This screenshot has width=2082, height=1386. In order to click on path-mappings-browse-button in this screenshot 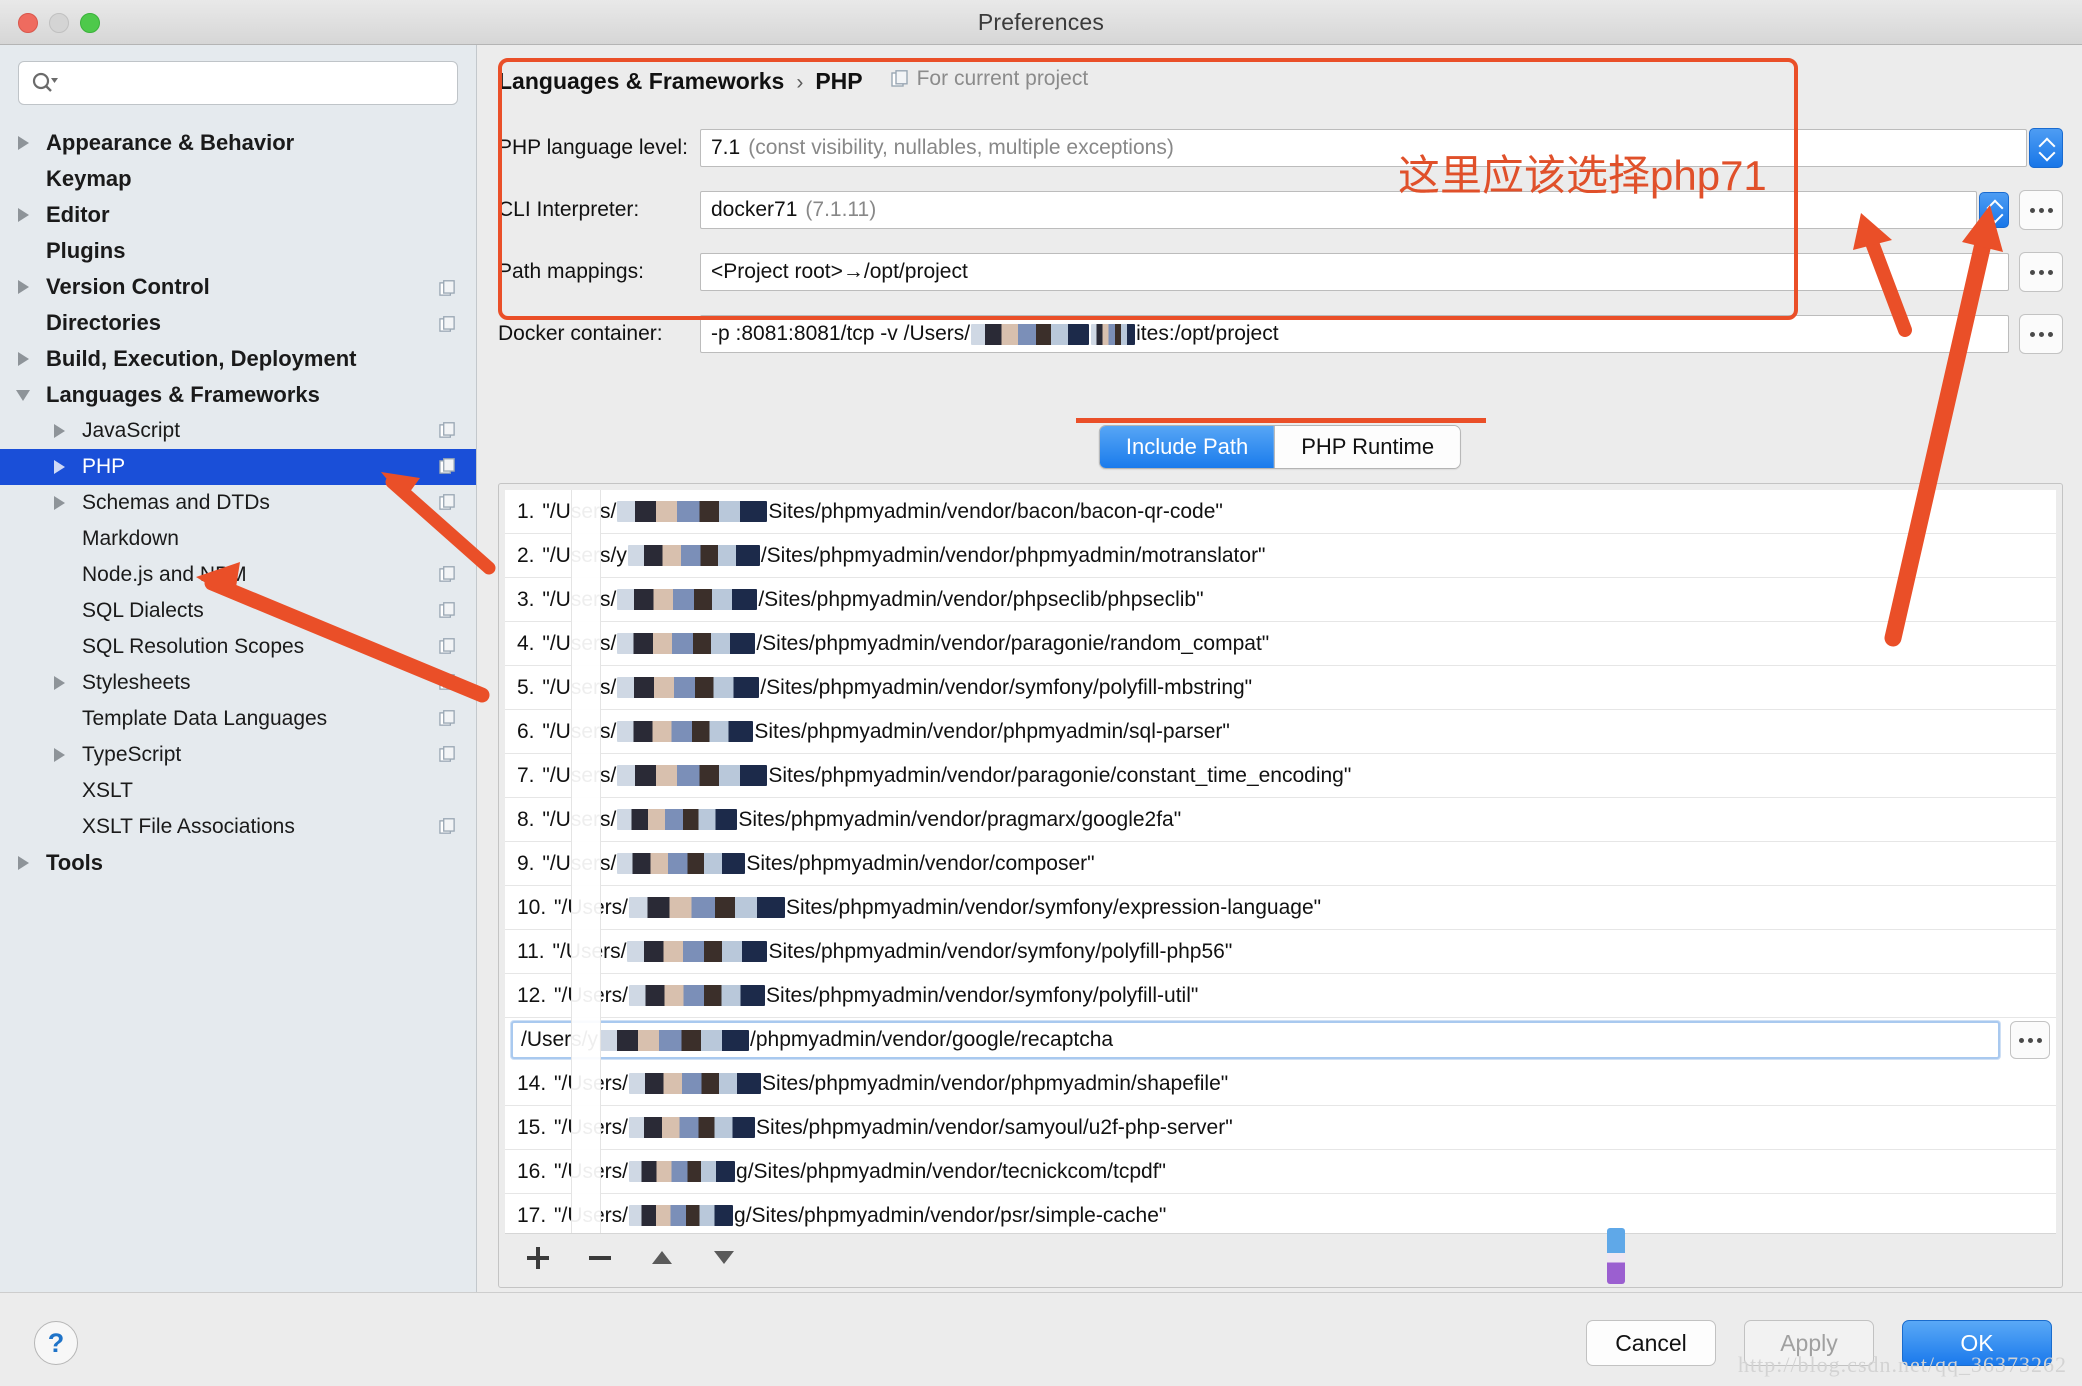, I will do `click(2041, 272)`.